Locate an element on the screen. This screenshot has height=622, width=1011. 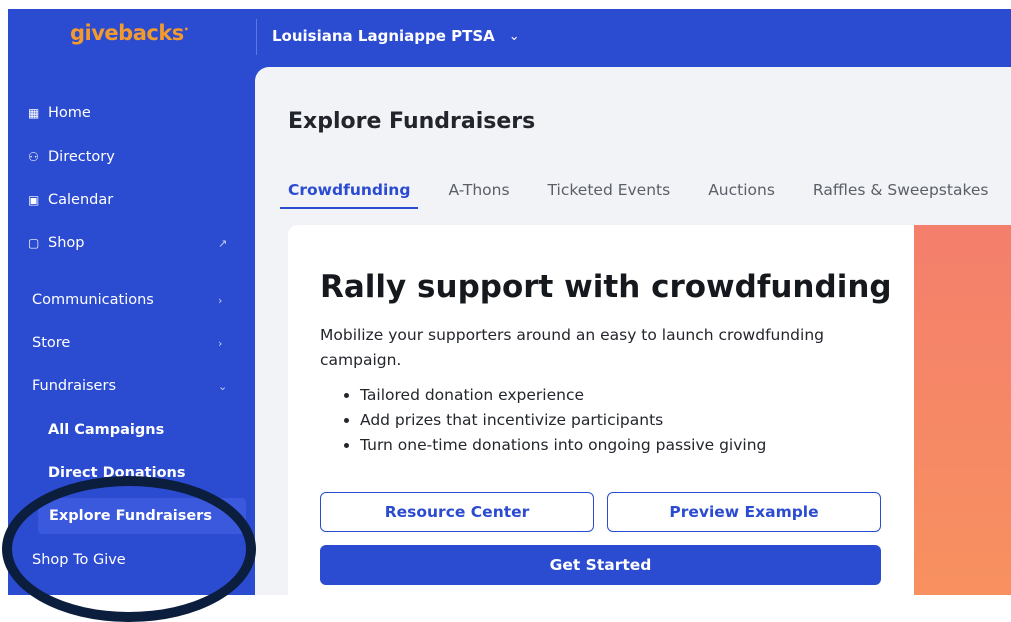
tab-a-thons: A-Thons is located at coordinates (478, 195).